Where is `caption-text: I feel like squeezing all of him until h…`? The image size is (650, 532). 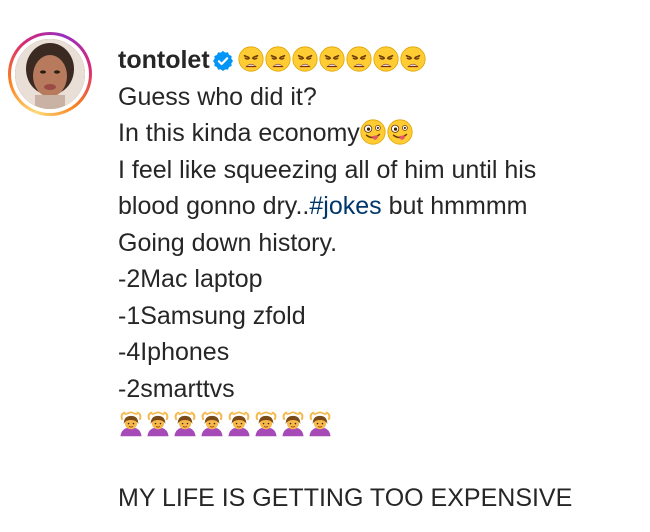
caption-text: I feel like squeezing all of him until h… is located at coordinates (327, 169).